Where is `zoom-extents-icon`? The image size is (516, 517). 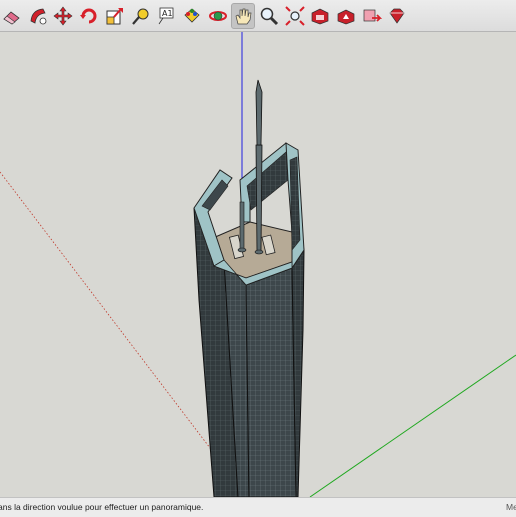 zoom-extents-icon is located at coordinates (294, 15).